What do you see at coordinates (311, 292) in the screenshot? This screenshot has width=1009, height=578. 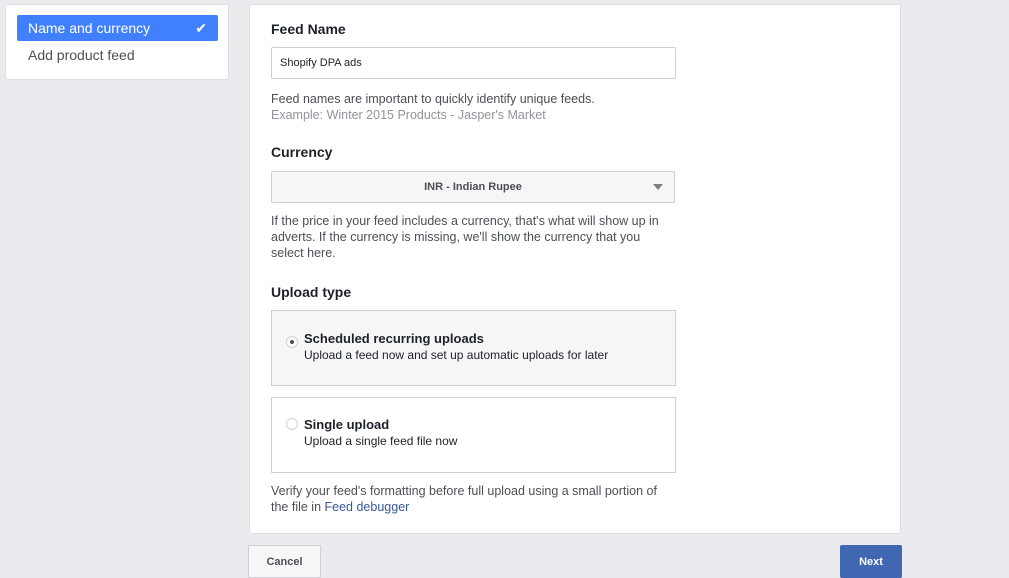 I see `upload-type-label: Upload type` at bounding box center [311, 292].